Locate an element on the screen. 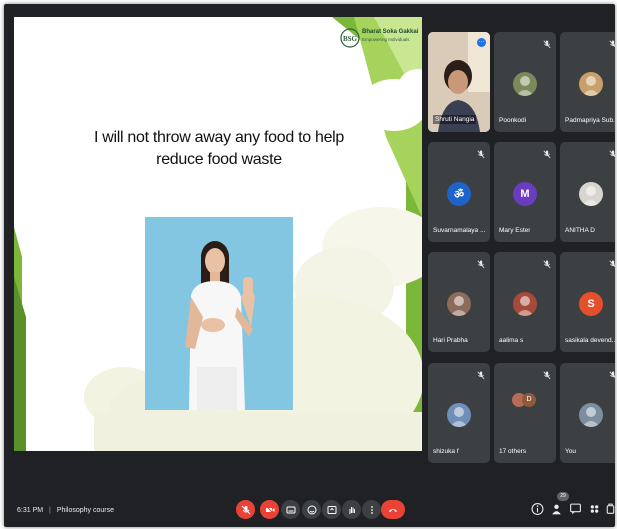 This screenshot has width=617, height=529. logo-tagline: Empowering Individuals is located at coordinates (386, 39).